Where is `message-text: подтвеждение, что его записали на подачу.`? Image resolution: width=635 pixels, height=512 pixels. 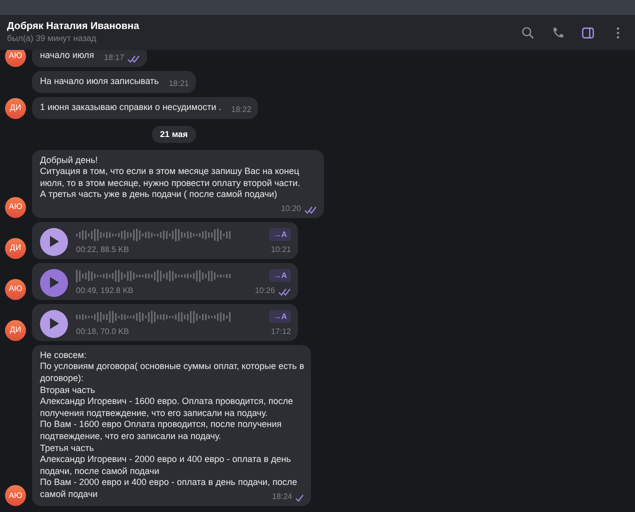
message-text: подтвеждение, что его записали на подачу. is located at coordinates (131, 437).